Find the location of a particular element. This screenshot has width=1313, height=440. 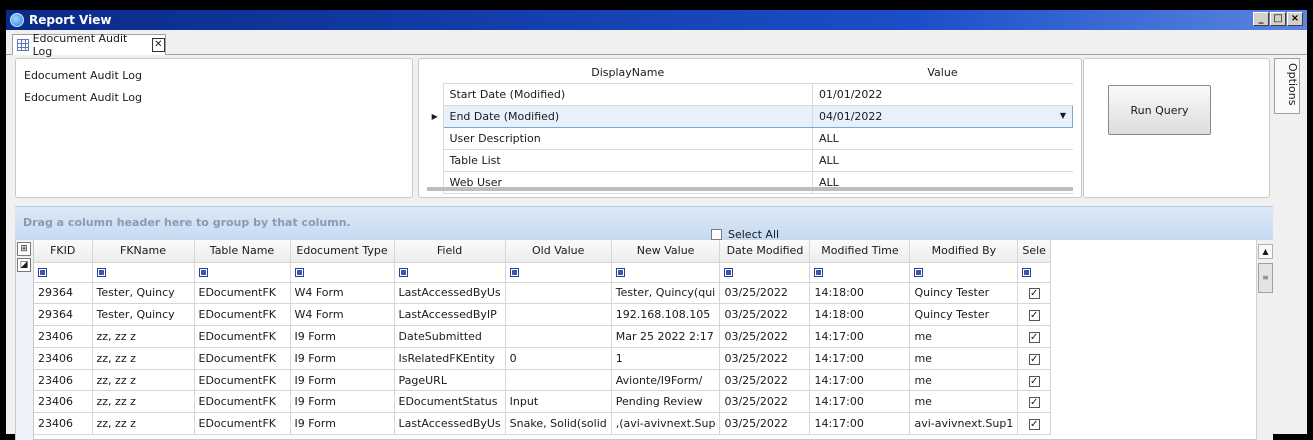

table-cell: ,(avi-avivnext.Sup is located at coordinates (666, 424).